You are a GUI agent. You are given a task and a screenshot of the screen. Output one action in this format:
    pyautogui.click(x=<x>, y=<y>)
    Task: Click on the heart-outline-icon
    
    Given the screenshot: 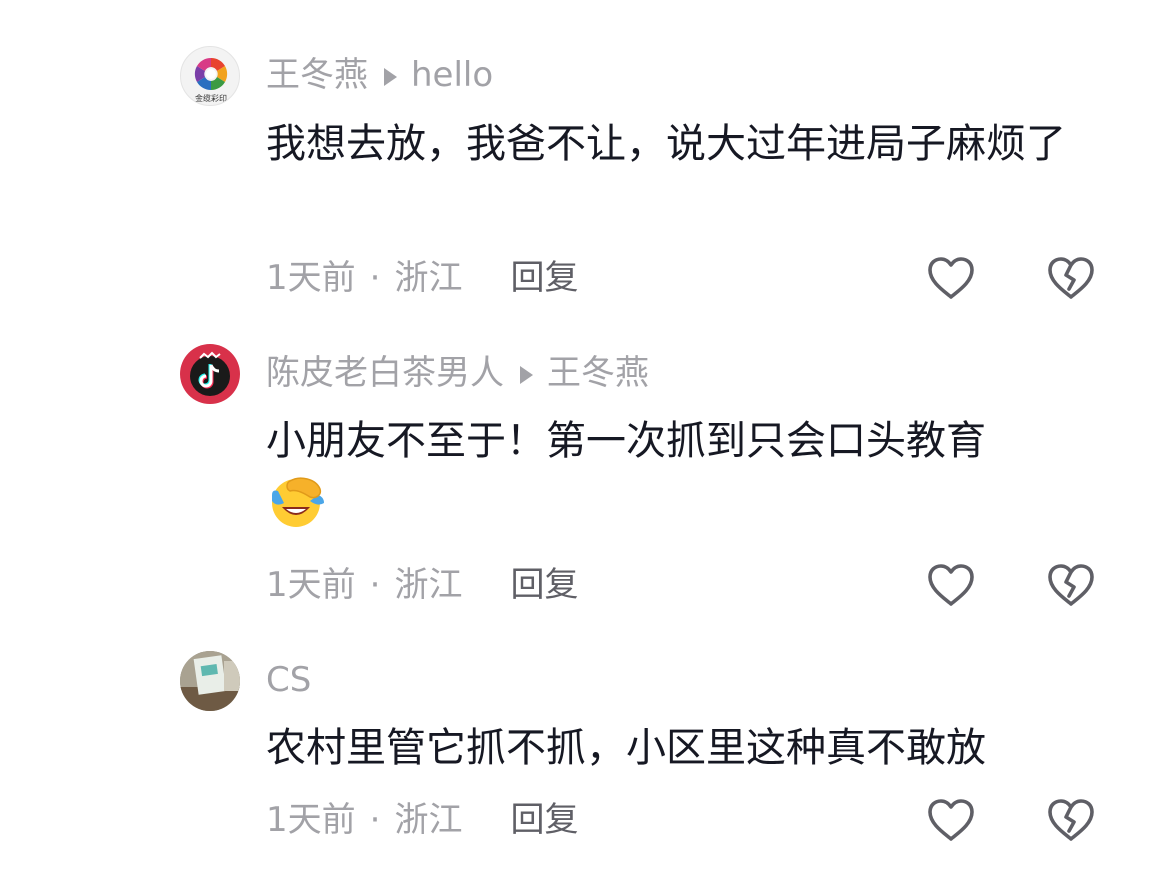 What is the action you would take?
    pyautogui.click(x=951, y=820)
    